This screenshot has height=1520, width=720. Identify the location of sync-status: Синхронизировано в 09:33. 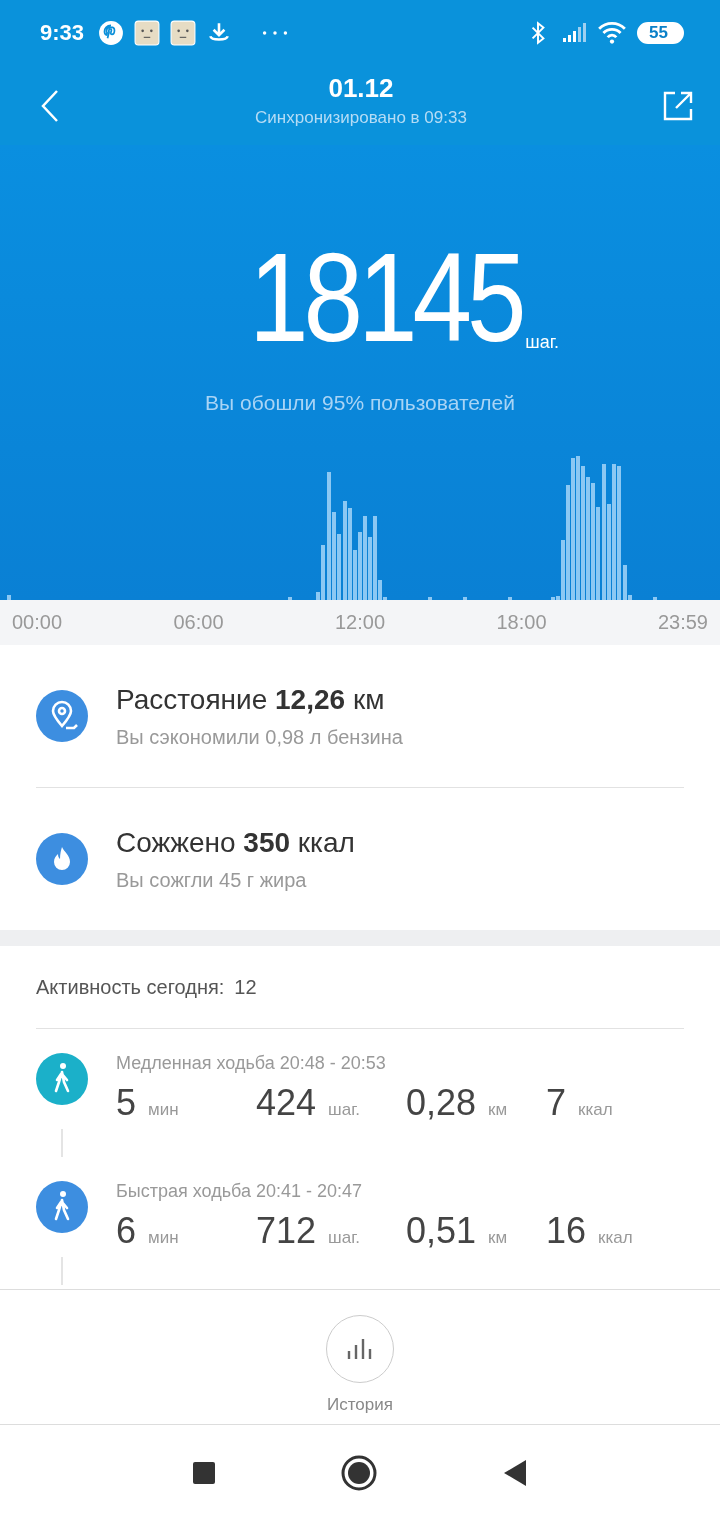
(361, 118).